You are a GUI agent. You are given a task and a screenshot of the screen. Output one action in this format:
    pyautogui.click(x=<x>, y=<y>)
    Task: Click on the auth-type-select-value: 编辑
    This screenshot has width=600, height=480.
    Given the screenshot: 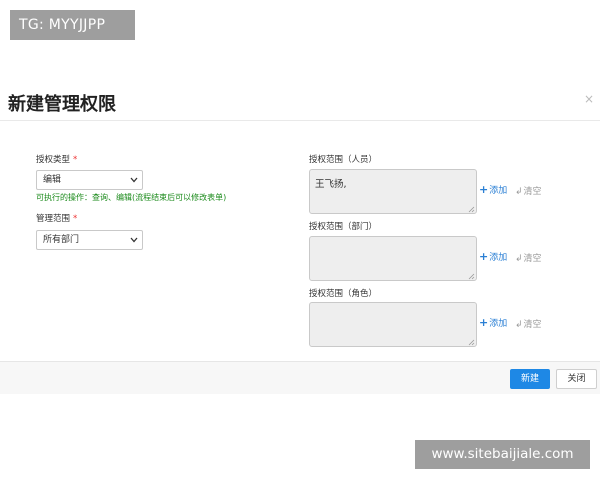 What is the action you would take?
    pyautogui.click(x=52, y=180)
    